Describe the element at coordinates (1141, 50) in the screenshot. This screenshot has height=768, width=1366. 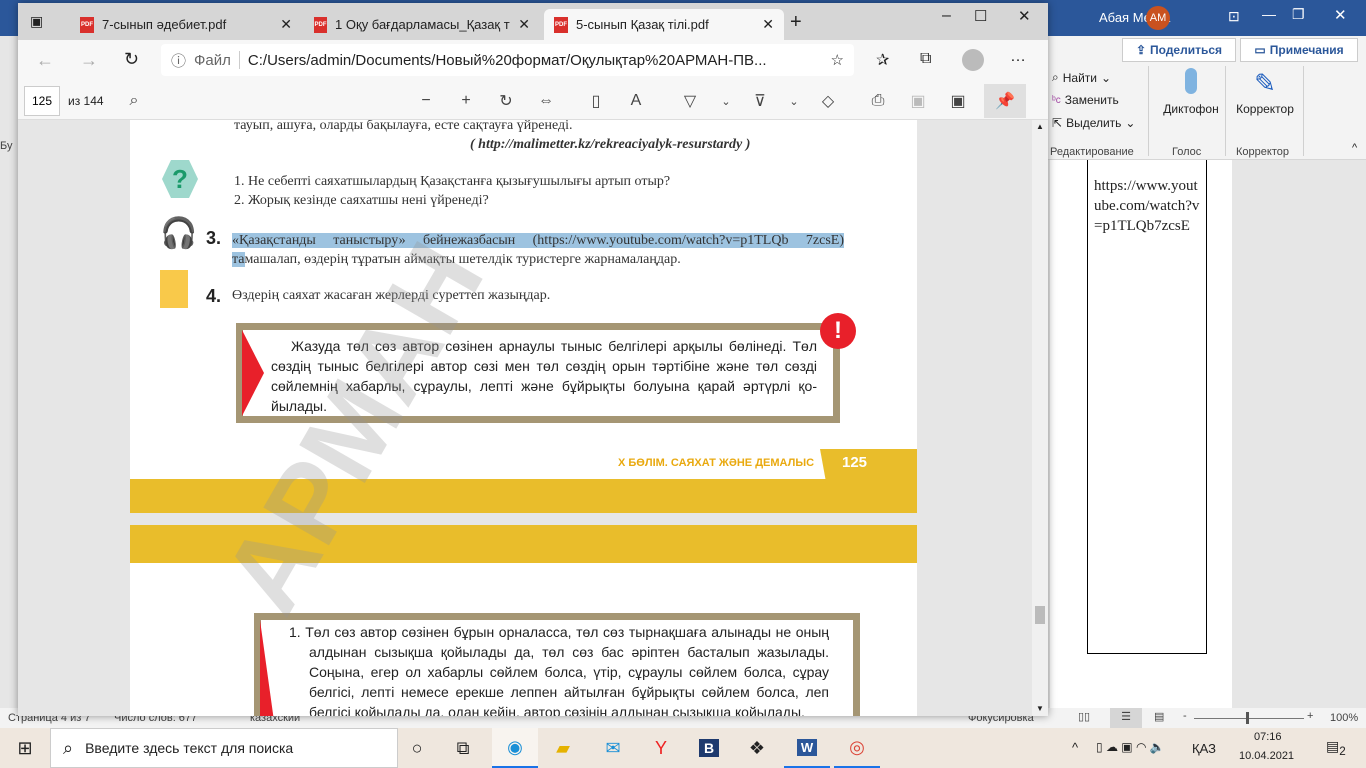
I see `share-icon: ⇪` at that location.